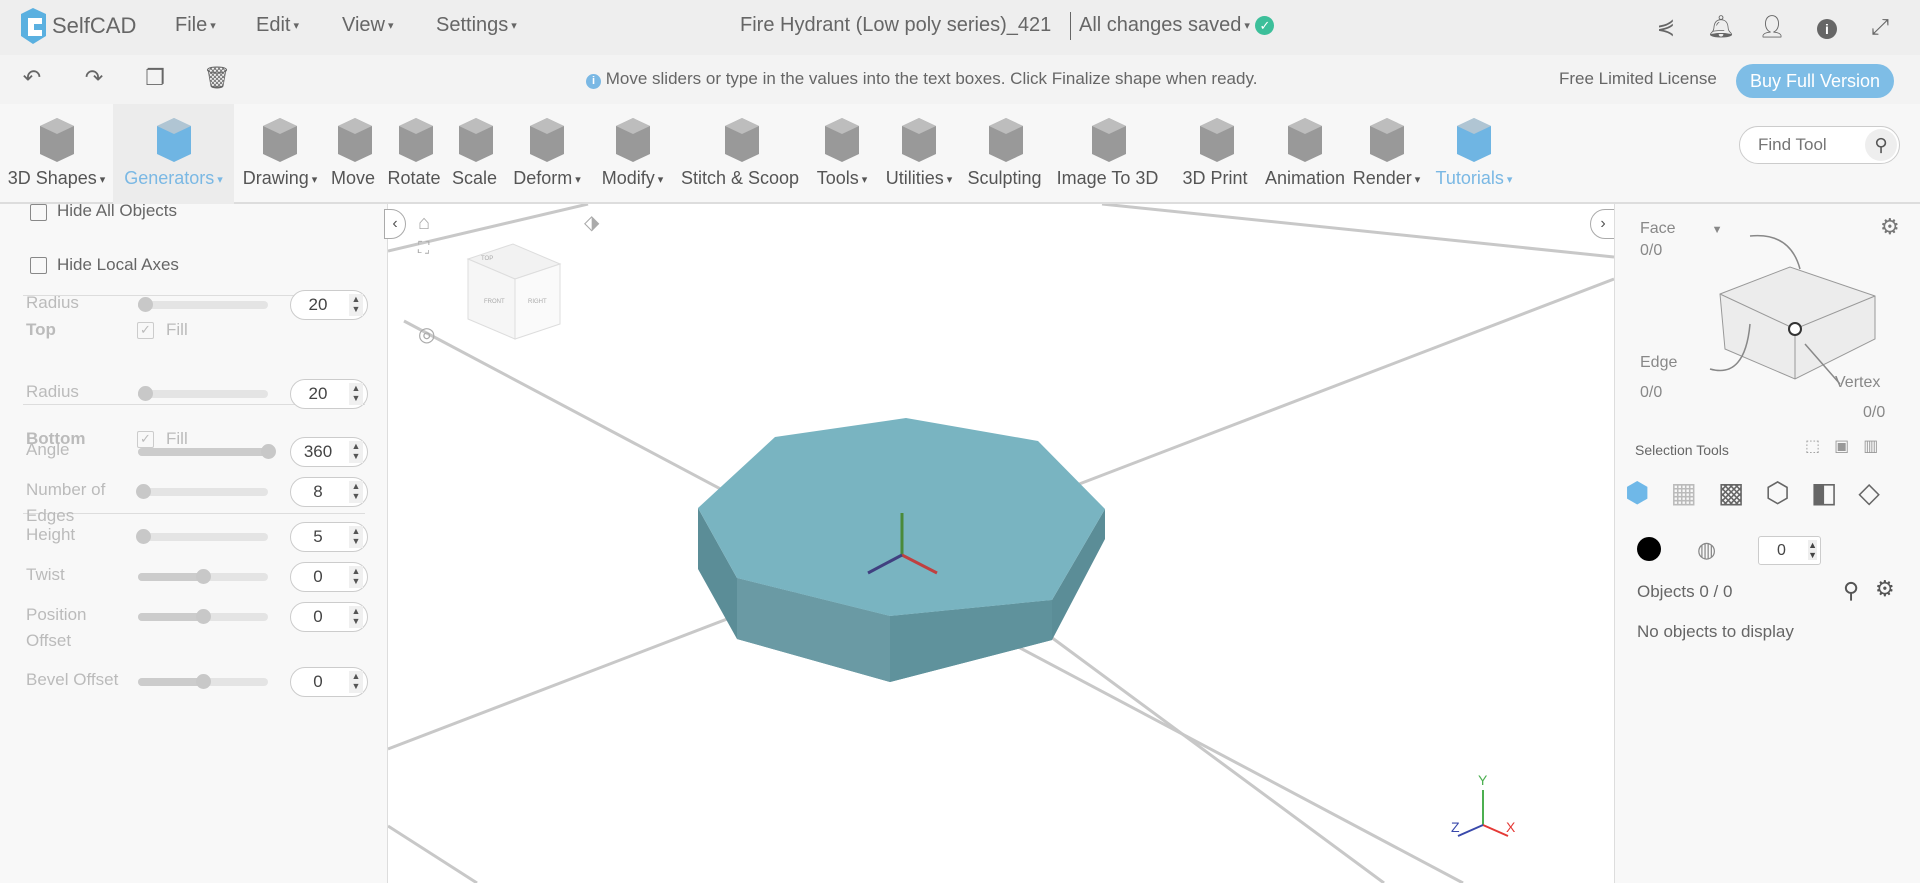  I want to click on value-stepper: 0 ▲ ▼, so click(1789, 550).